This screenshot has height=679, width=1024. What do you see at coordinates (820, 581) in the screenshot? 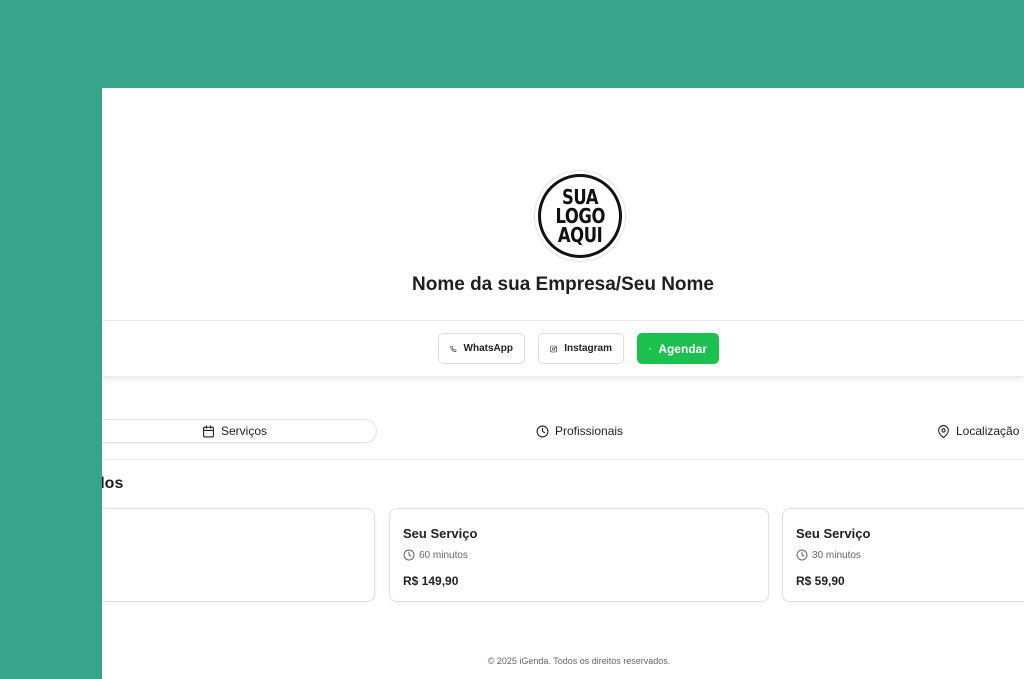
I see `service-price: R$ 59,90` at bounding box center [820, 581].